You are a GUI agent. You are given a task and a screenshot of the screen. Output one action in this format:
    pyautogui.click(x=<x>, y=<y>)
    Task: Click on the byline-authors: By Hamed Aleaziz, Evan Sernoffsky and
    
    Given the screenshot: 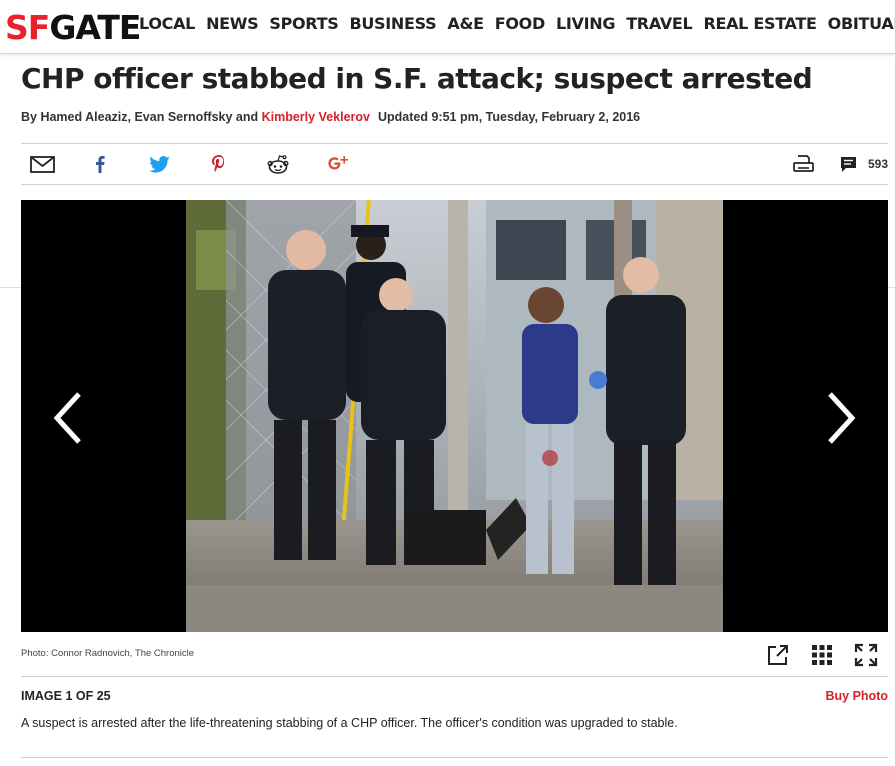 What is the action you would take?
    pyautogui.click(x=141, y=117)
    